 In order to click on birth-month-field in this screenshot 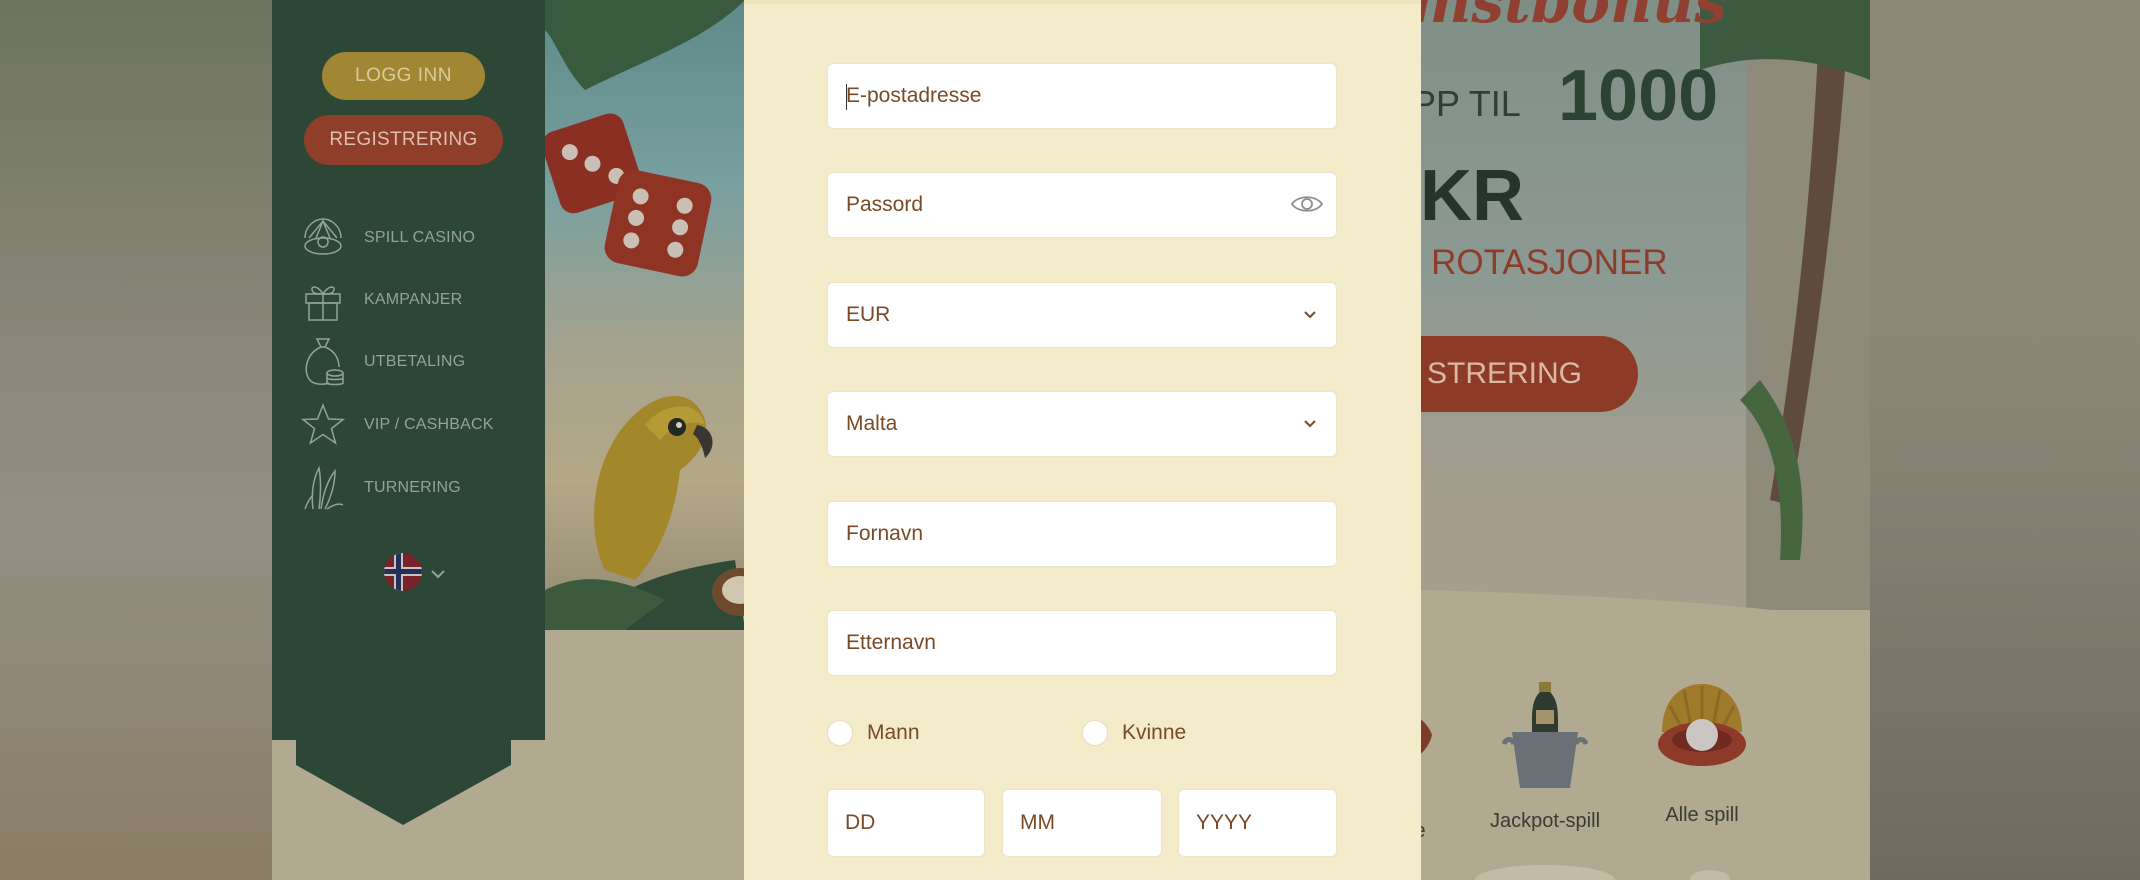, I will do `click(1082, 823)`.